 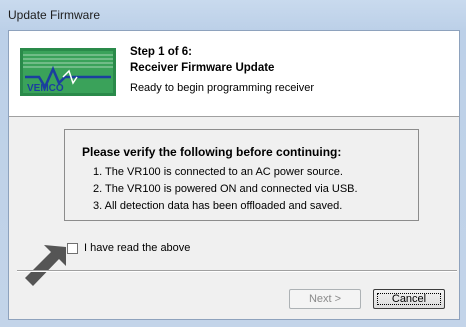 I want to click on cancel-button: Cancel, so click(x=409, y=299).